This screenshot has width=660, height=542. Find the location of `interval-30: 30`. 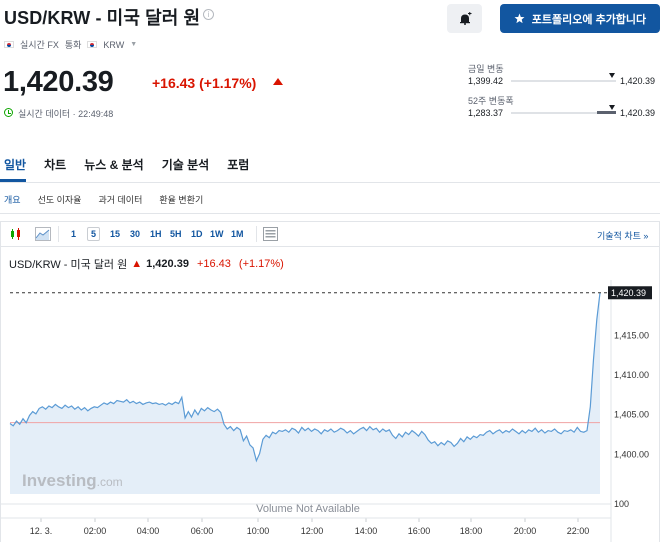

interval-30: 30 is located at coordinates (135, 234).